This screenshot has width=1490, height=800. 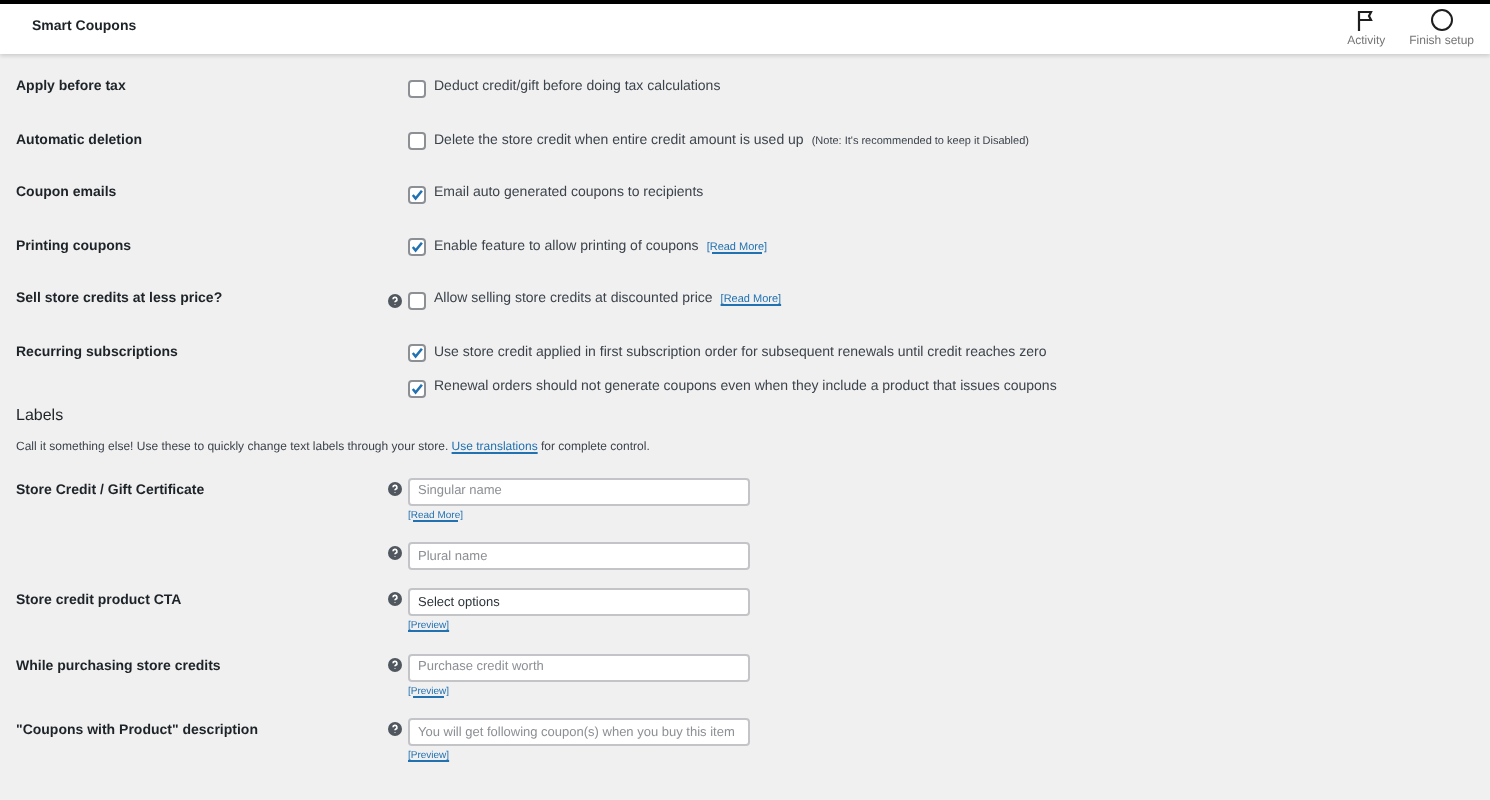 I want to click on progress-circle-icon, so click(x=1441, y=19).